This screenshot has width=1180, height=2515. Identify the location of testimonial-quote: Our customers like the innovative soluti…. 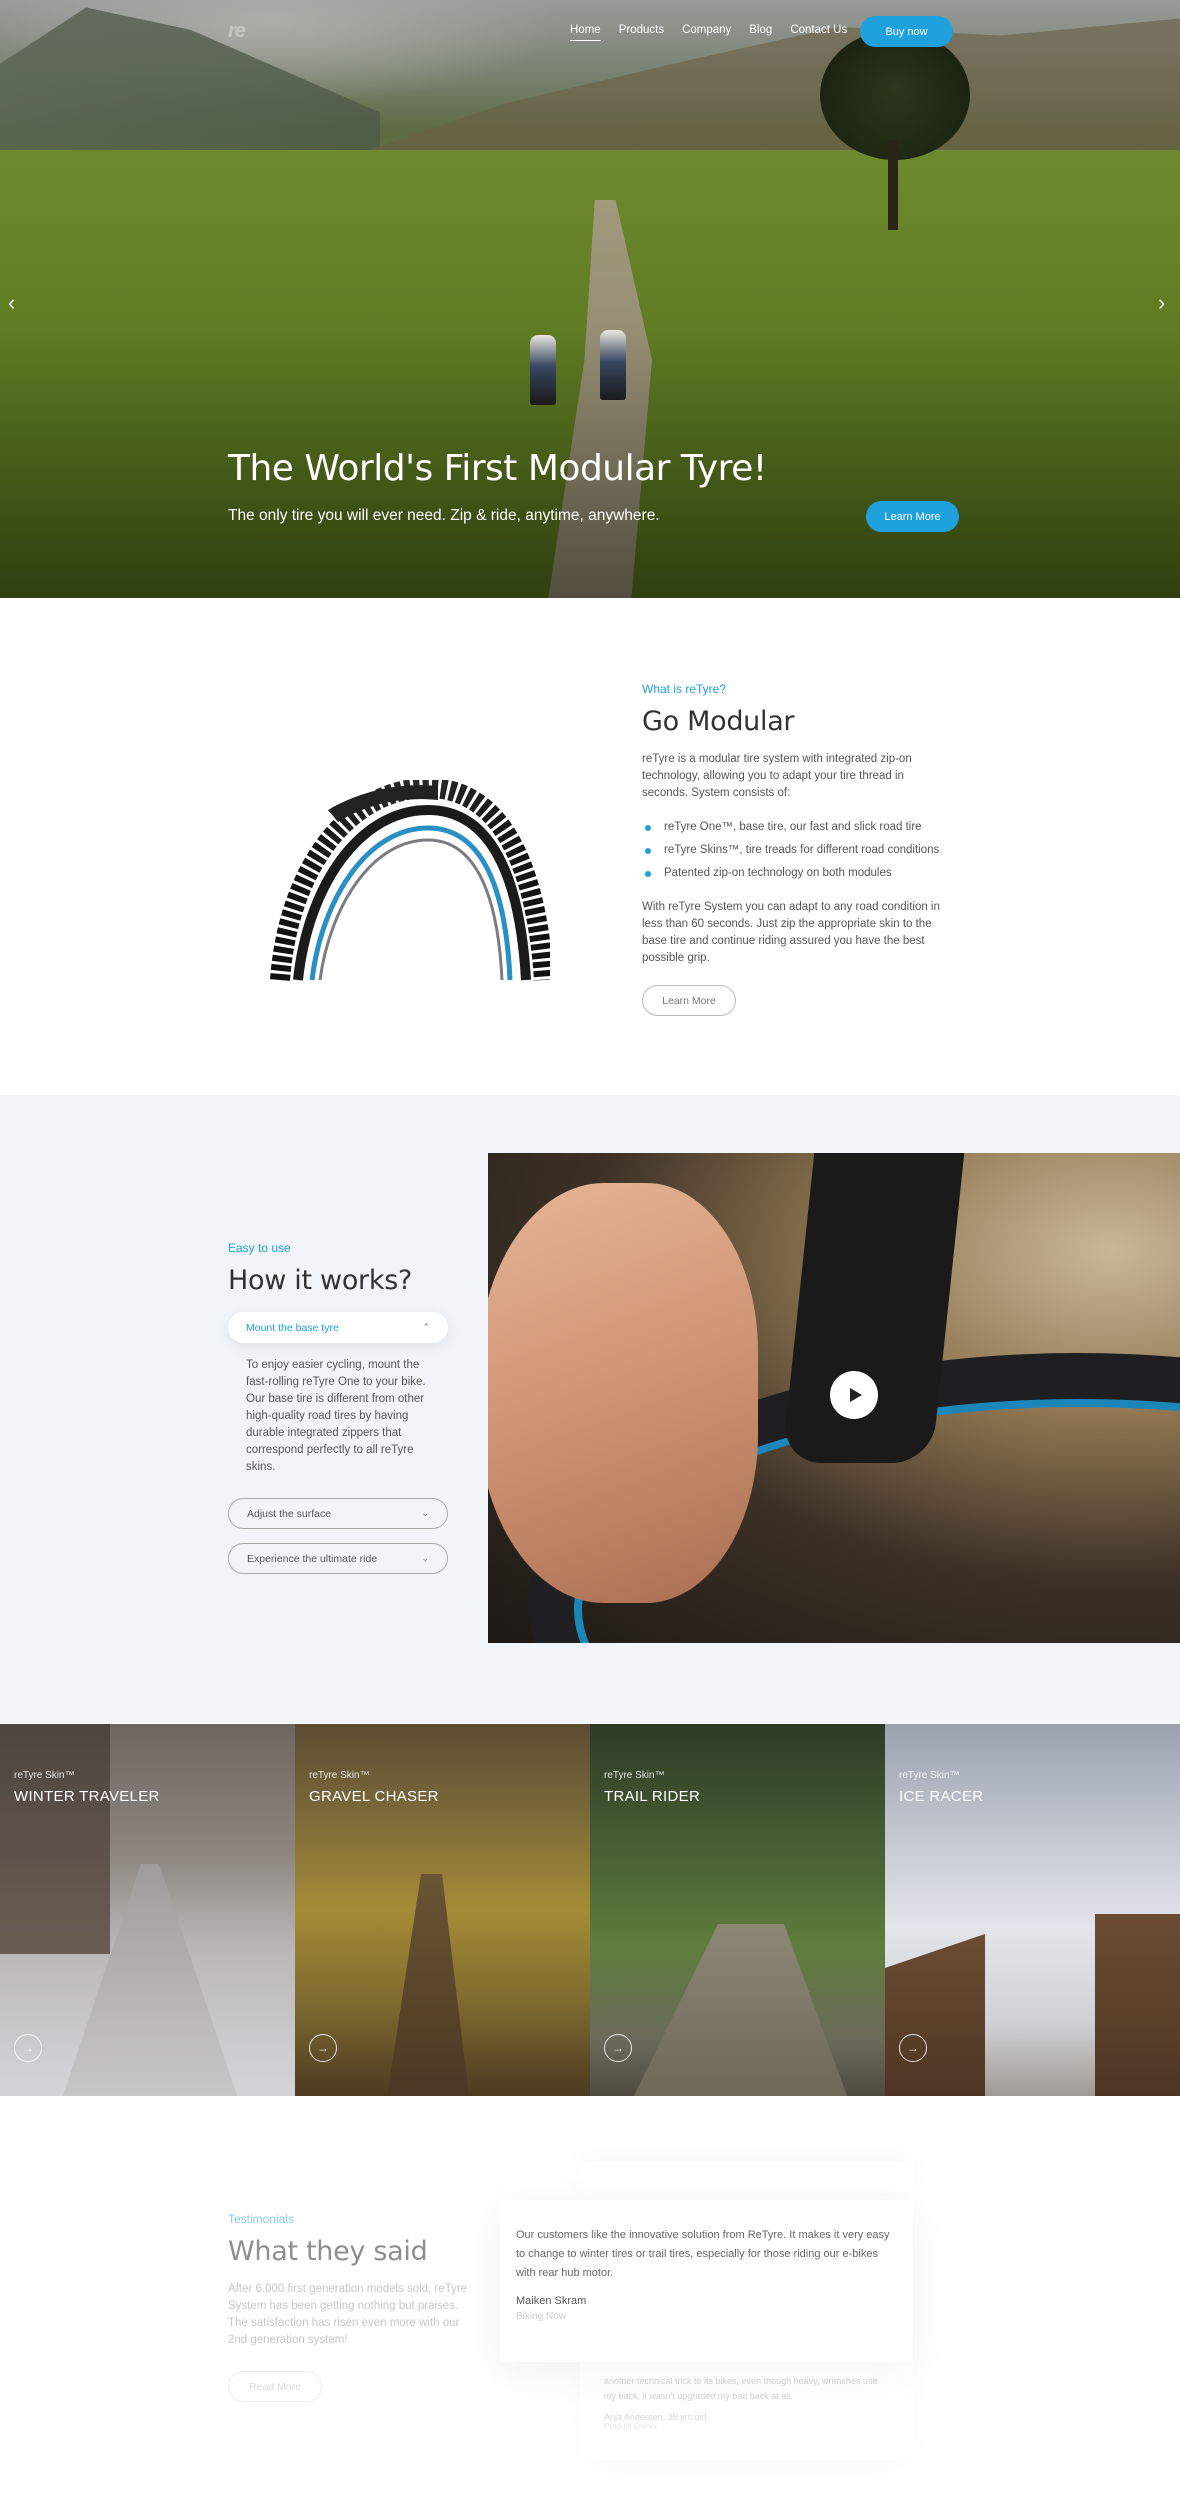
(703, 2254).